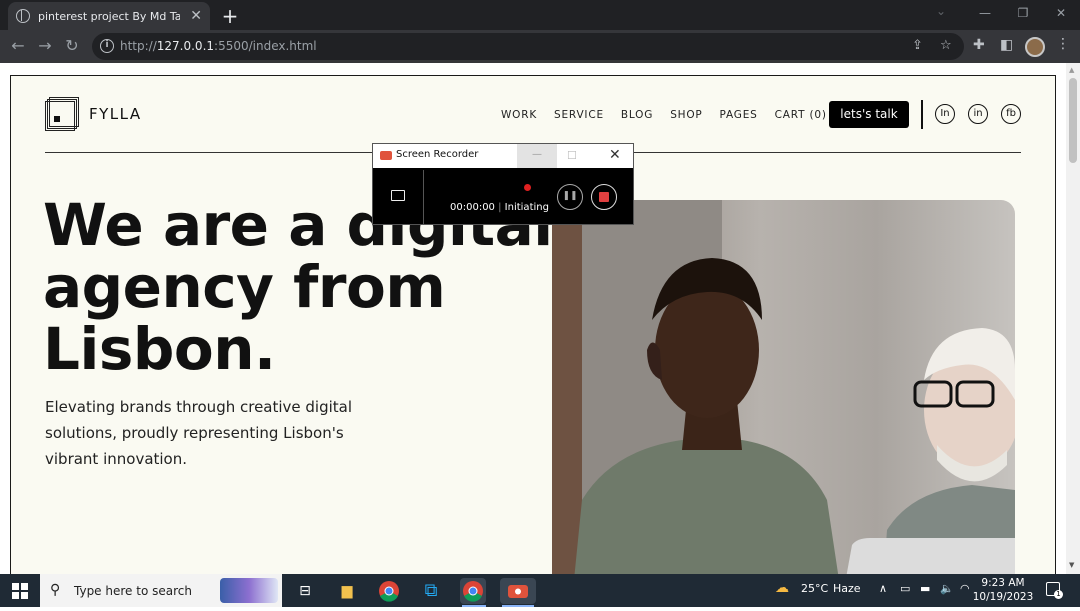 The image size is (1080, 611). I want to click on recorder-close-button: ✕, so click(615, 155).